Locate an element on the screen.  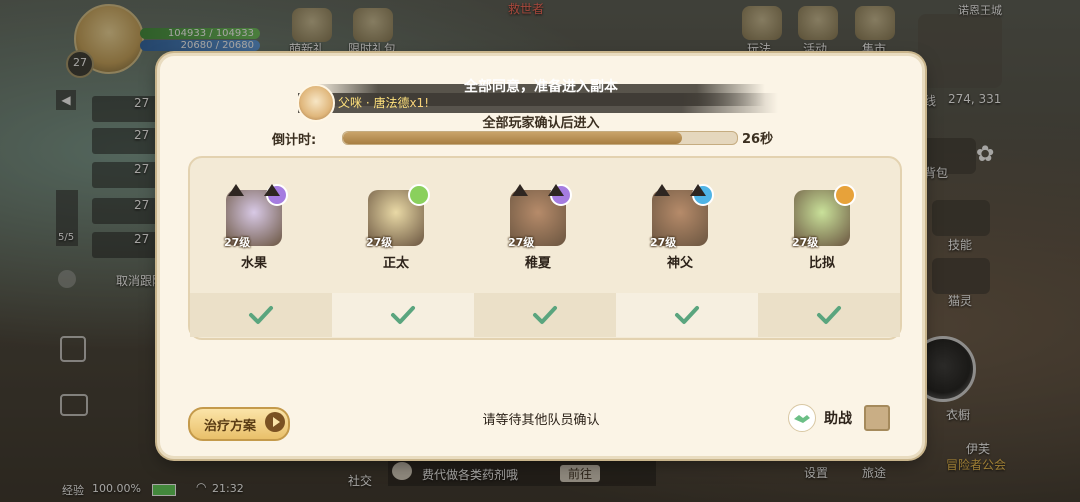
countdown-label: 倒计时: is located at coordinates (294, 140).